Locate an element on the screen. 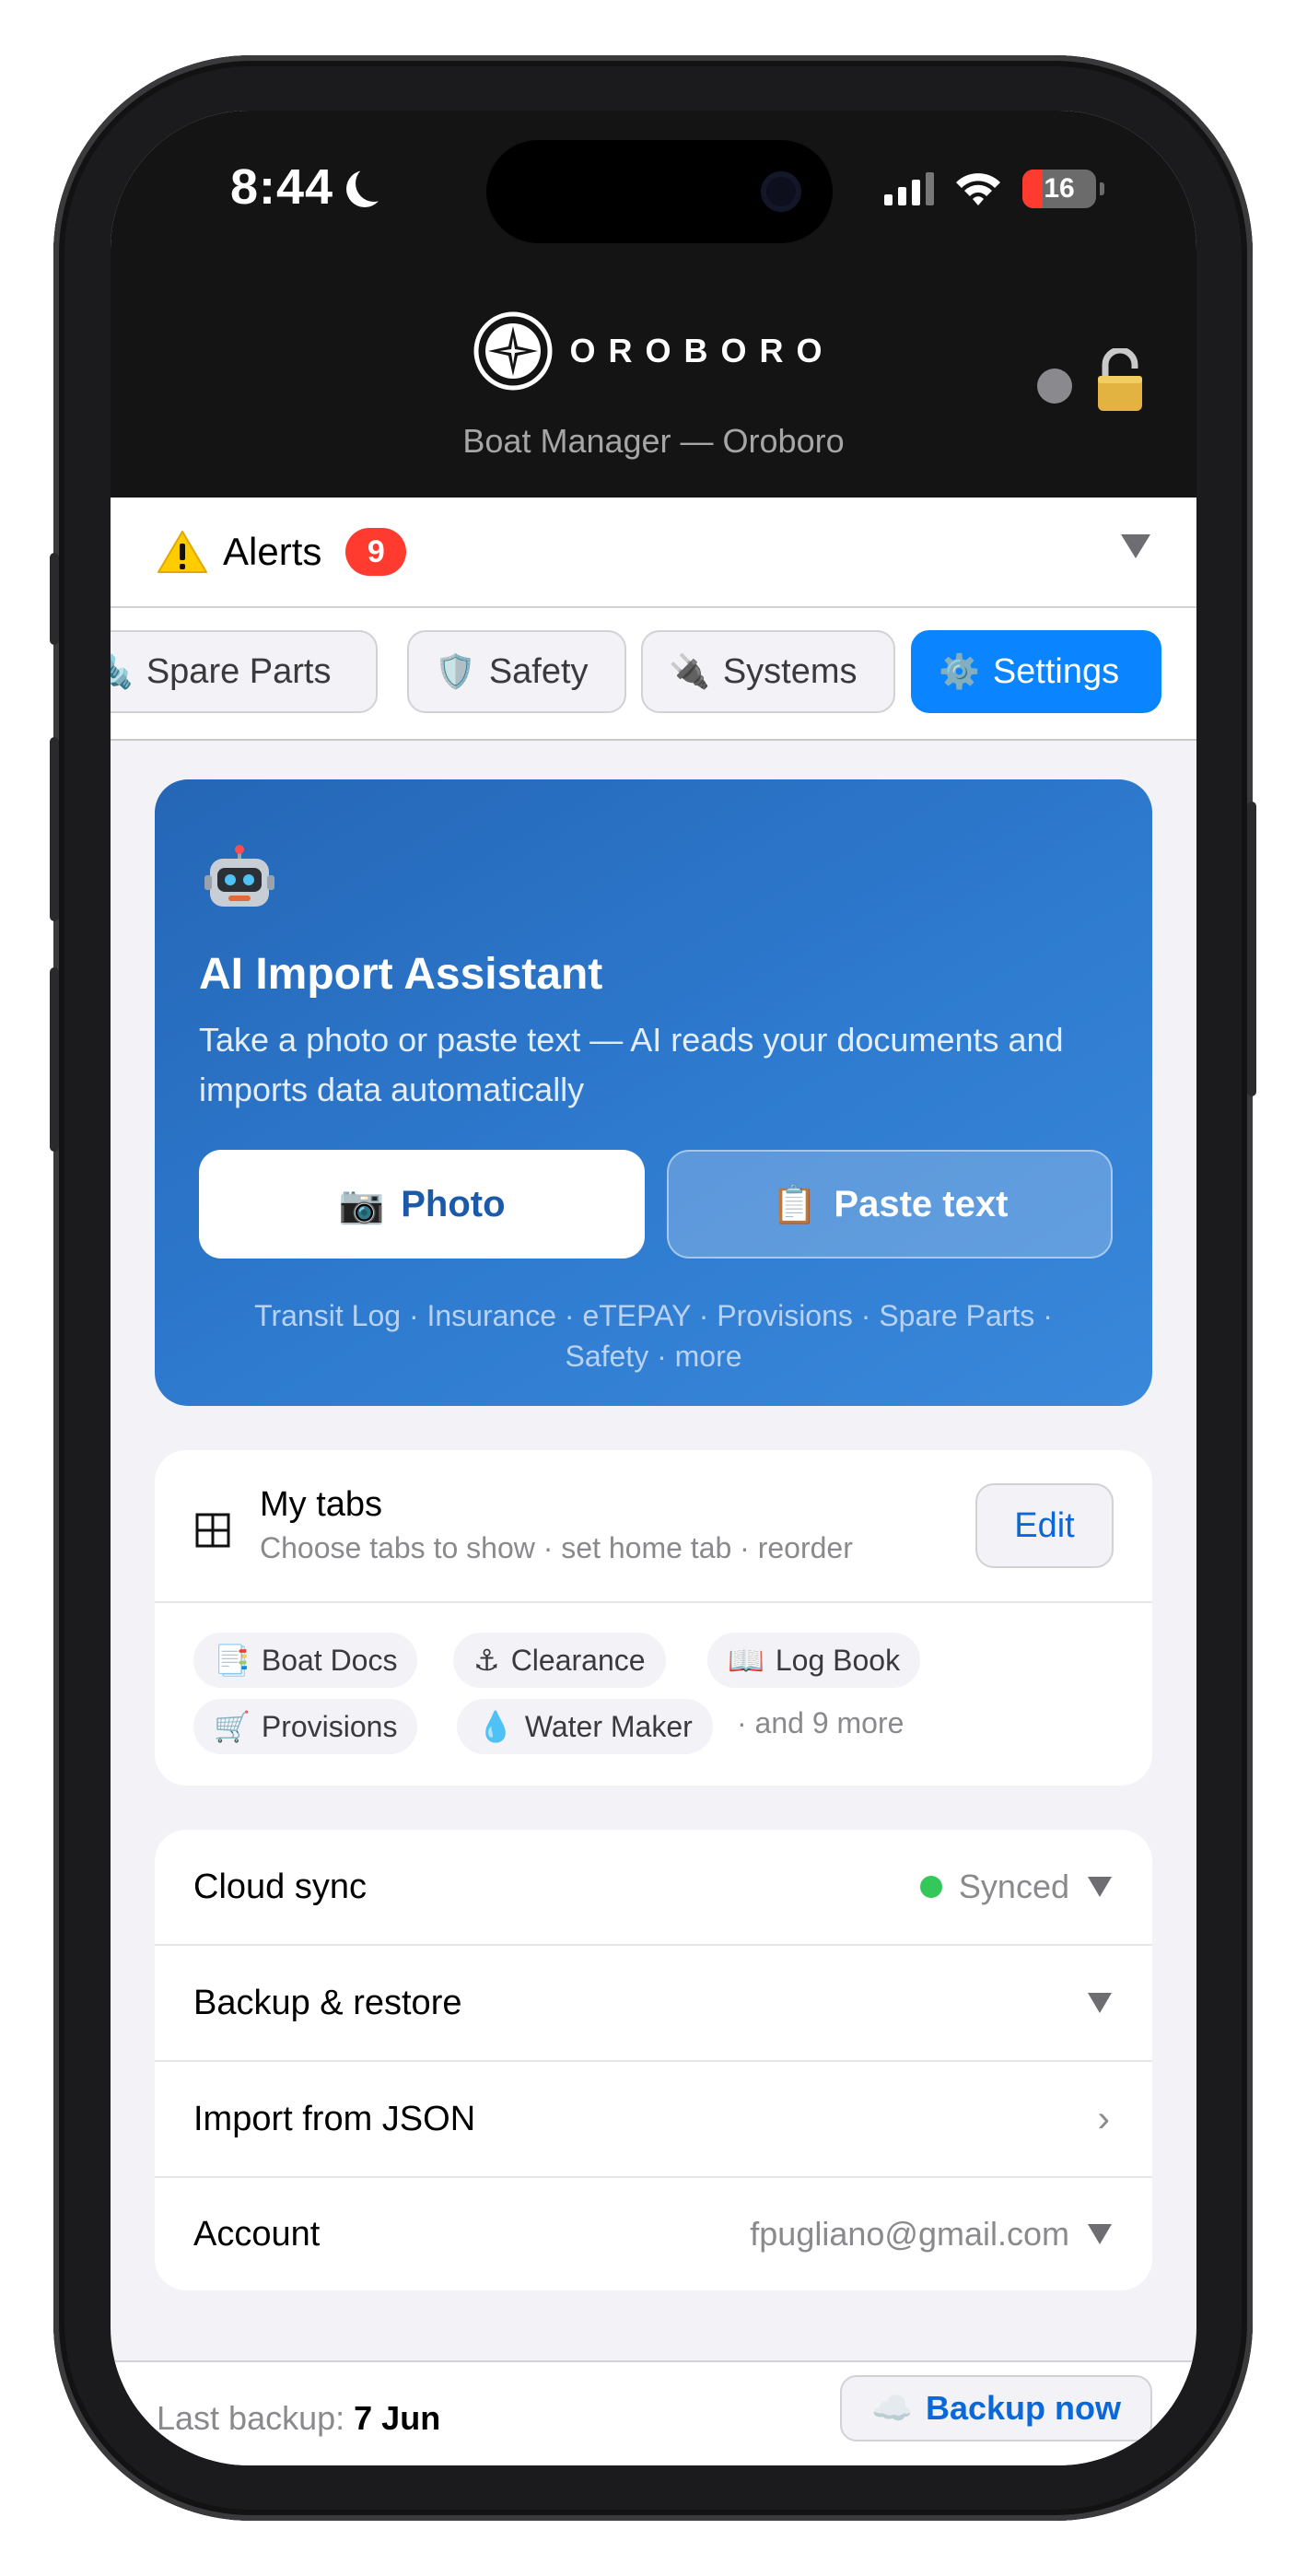 Image resolution: width=1307 pixels, height=2576 pixels. paste-text-button: 📋 Paste text is located at coordinates (890, 1204).